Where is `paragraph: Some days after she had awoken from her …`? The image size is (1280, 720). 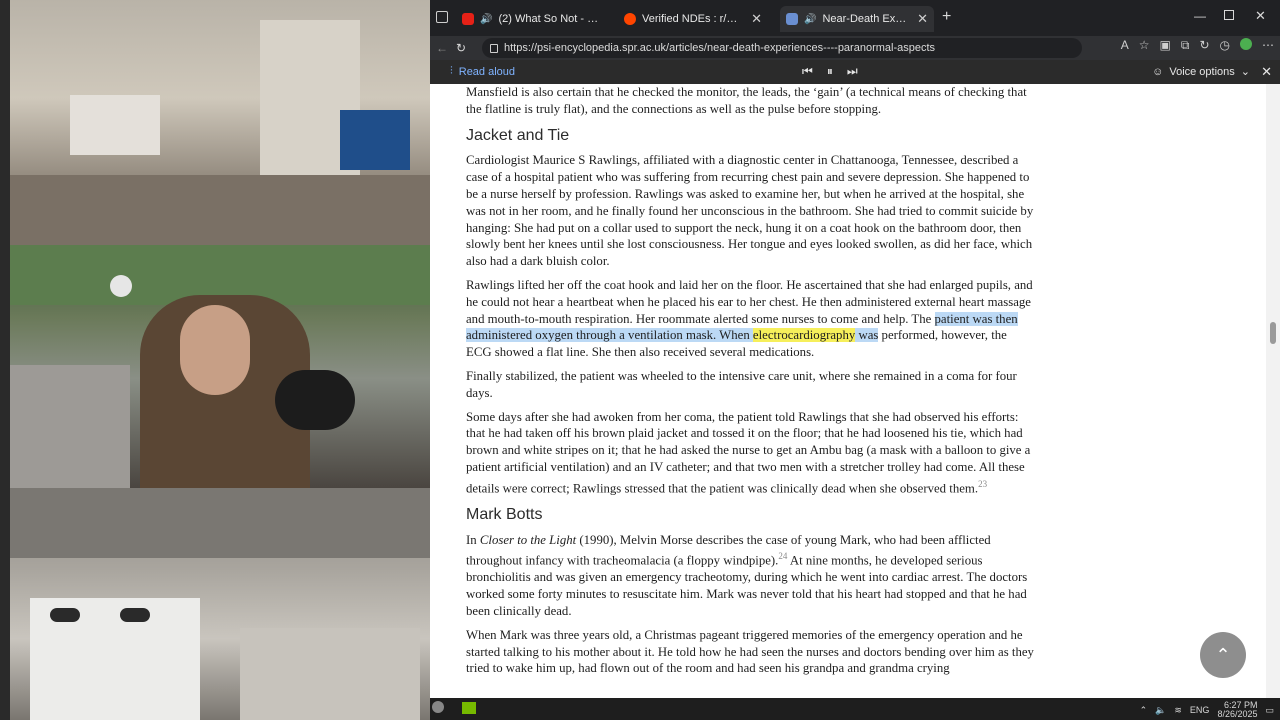
paragraph: Some days after she had awoken from her … is located at coordinates (750, 453).